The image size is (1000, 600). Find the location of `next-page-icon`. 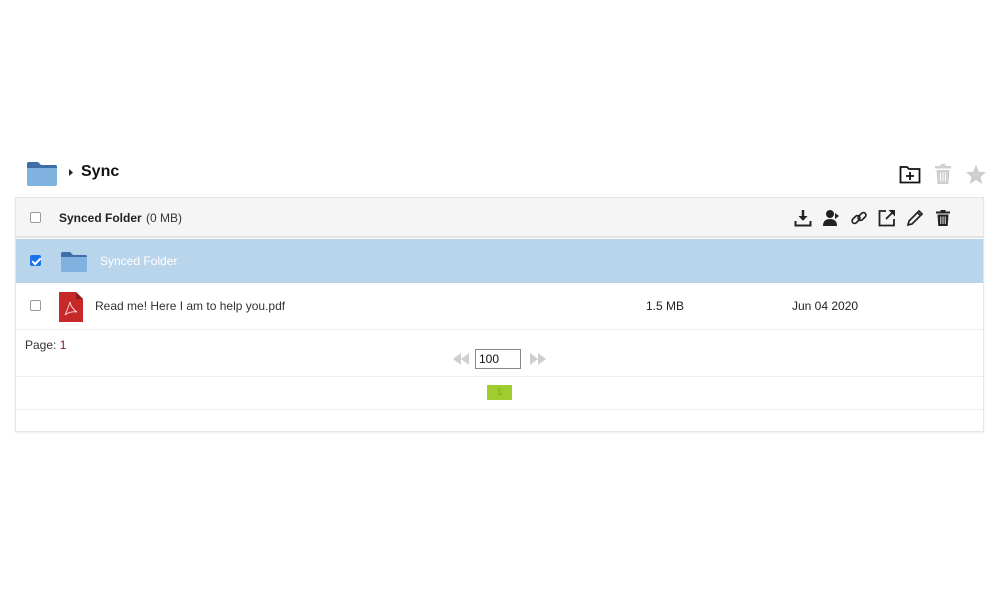

next-page-icon is located at coordinates (538, 359).